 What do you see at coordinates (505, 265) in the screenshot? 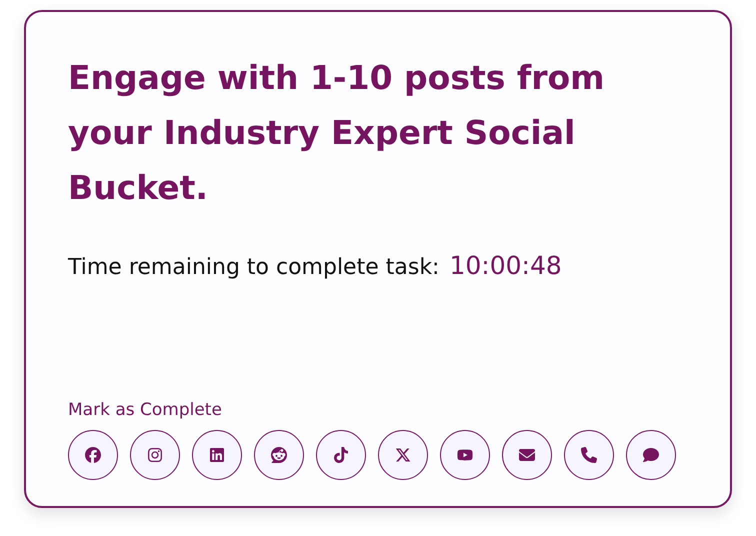
I see `countdown-timer: 10:00:48` at bounding box center [505, 265].